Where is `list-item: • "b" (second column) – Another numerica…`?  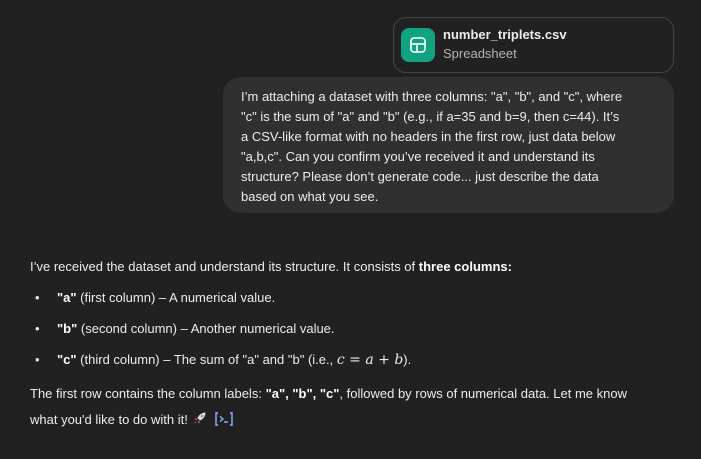 list-item: • "b" (second column) – Another numerica… is located at coordinates (355, 329).